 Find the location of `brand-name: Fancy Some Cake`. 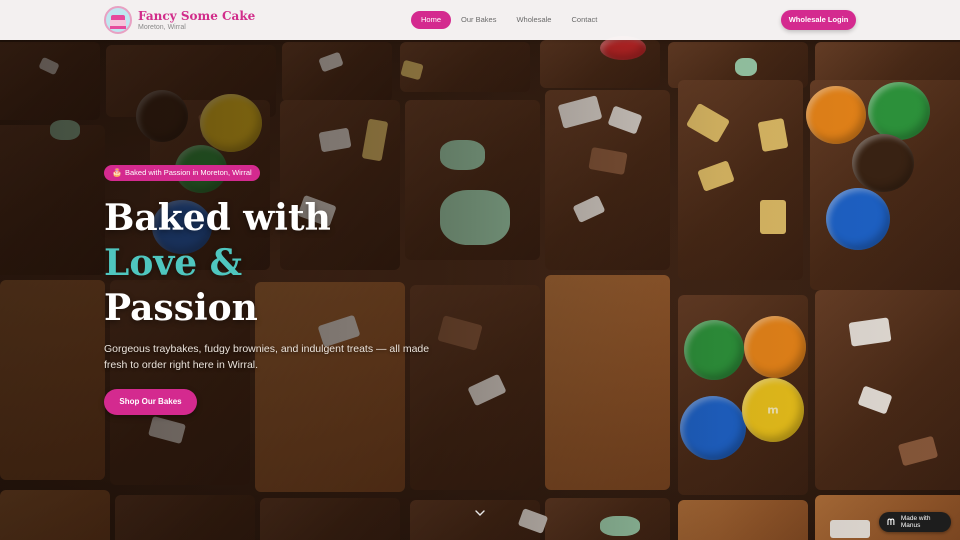

brand-name: Fancy Some Cake is located at coordinates (197, 15).